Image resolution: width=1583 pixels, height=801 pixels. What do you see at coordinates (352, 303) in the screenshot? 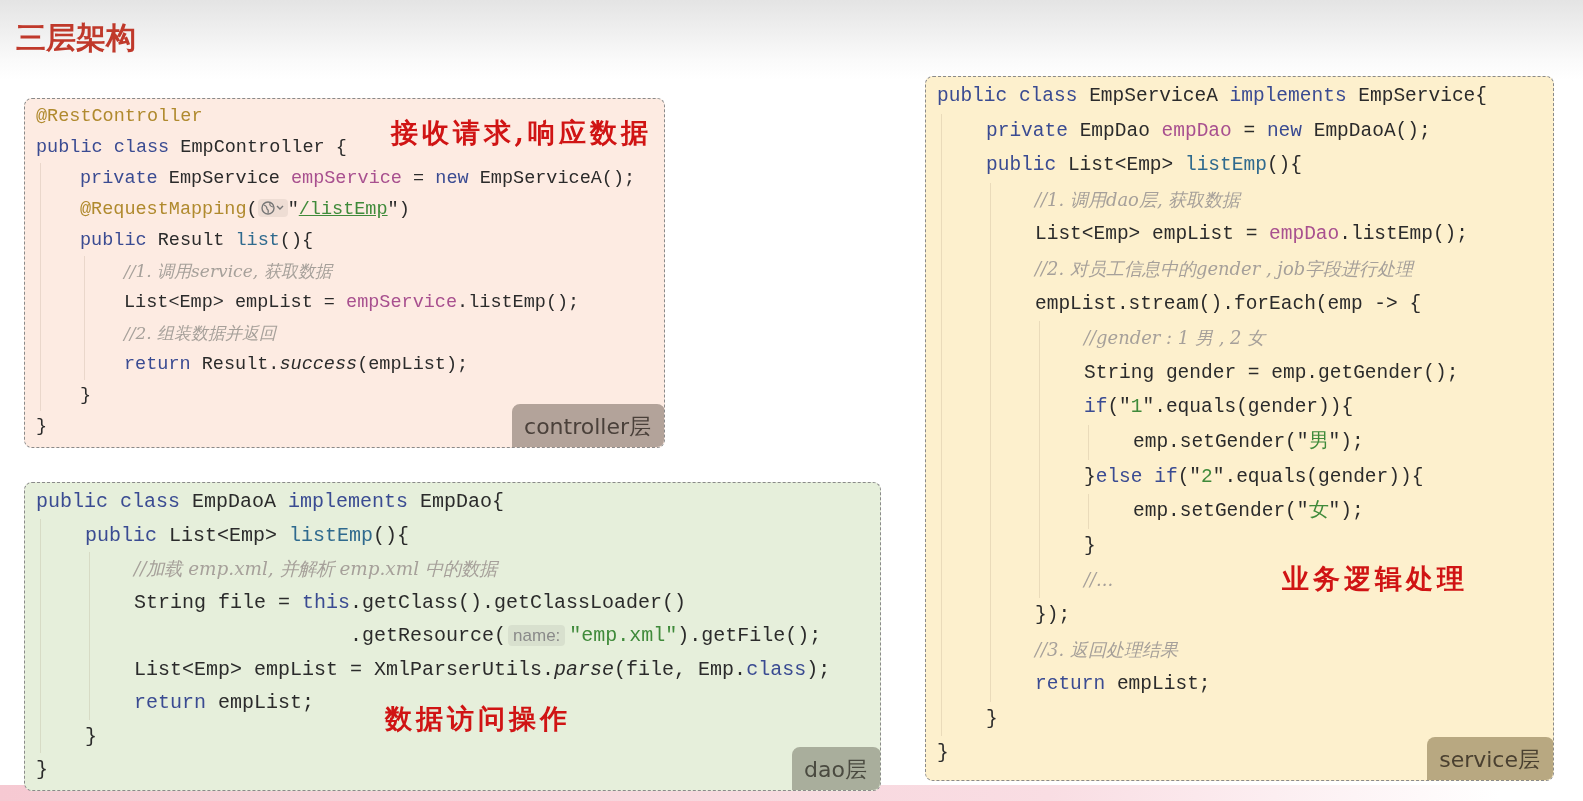
I see `code-line: List<Emp> empList = empService.listEmp();` at bounding box center [352, 303].